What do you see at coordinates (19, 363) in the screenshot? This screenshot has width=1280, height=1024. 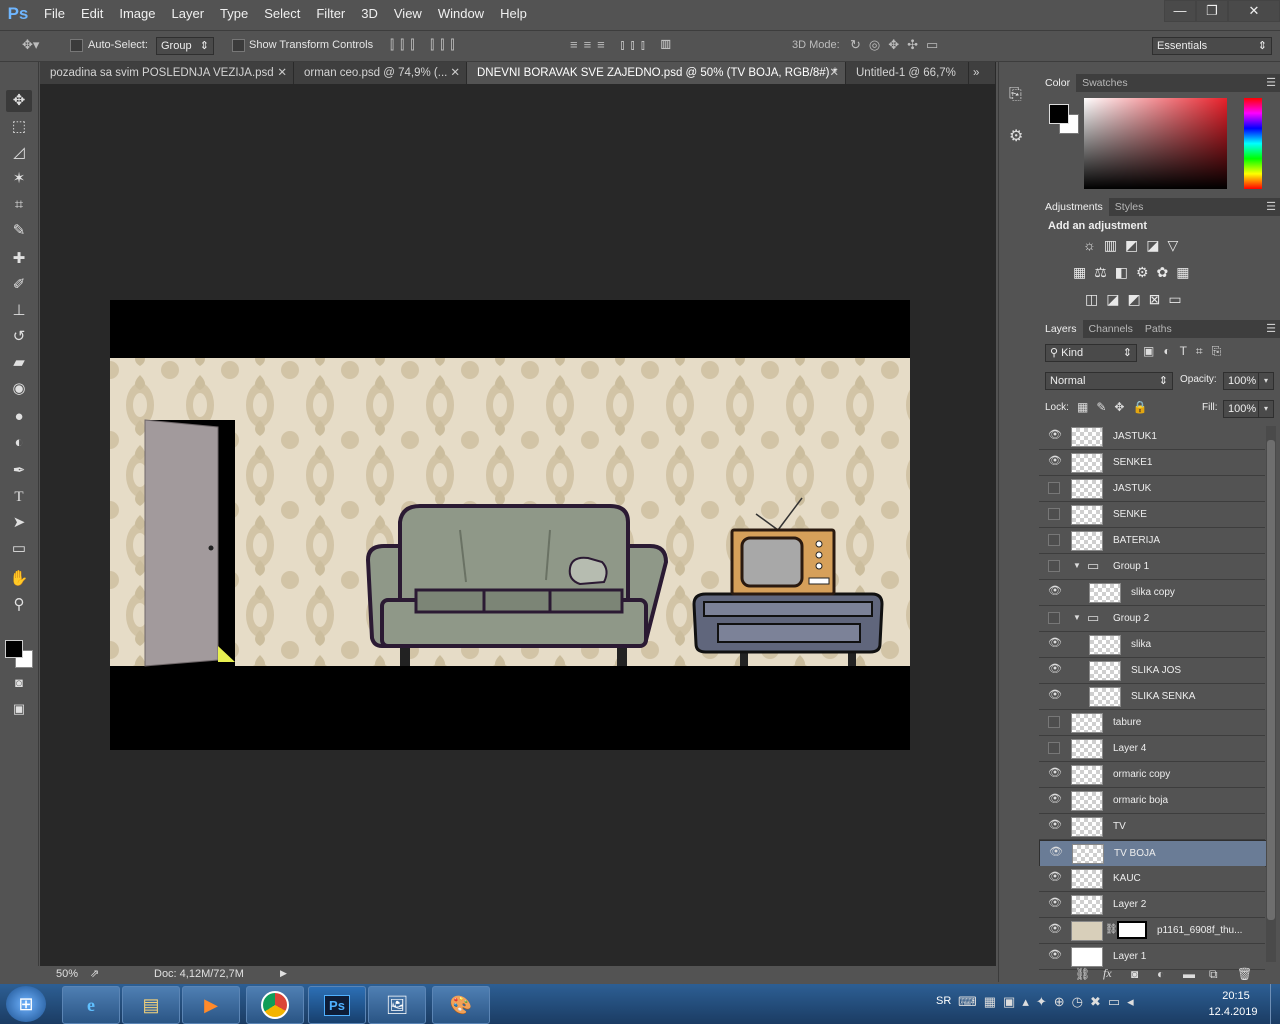 I see `eraser-tool-icon: ▰` at bounding box center [19, 363].